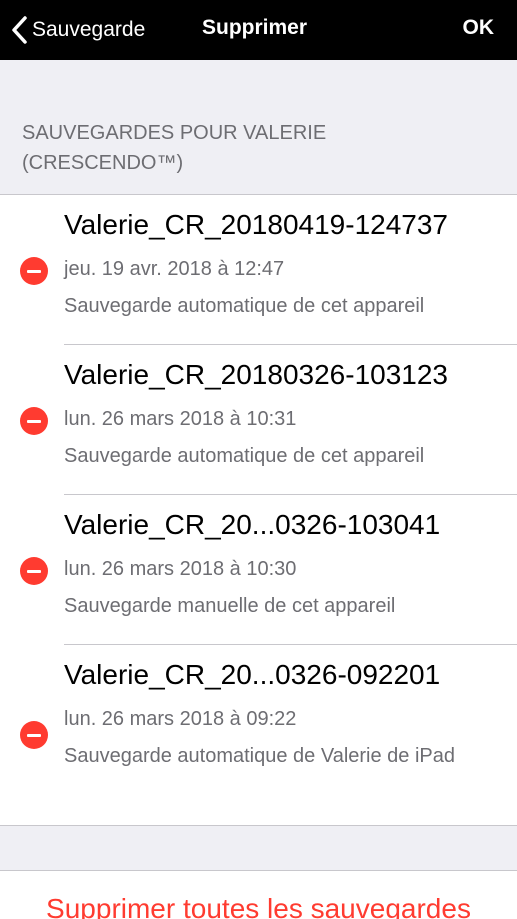 This screenshot has height=919, width=517. I want to click on backup-description: Sauvegarde manuelle de cet appareil, so click(230, 606).